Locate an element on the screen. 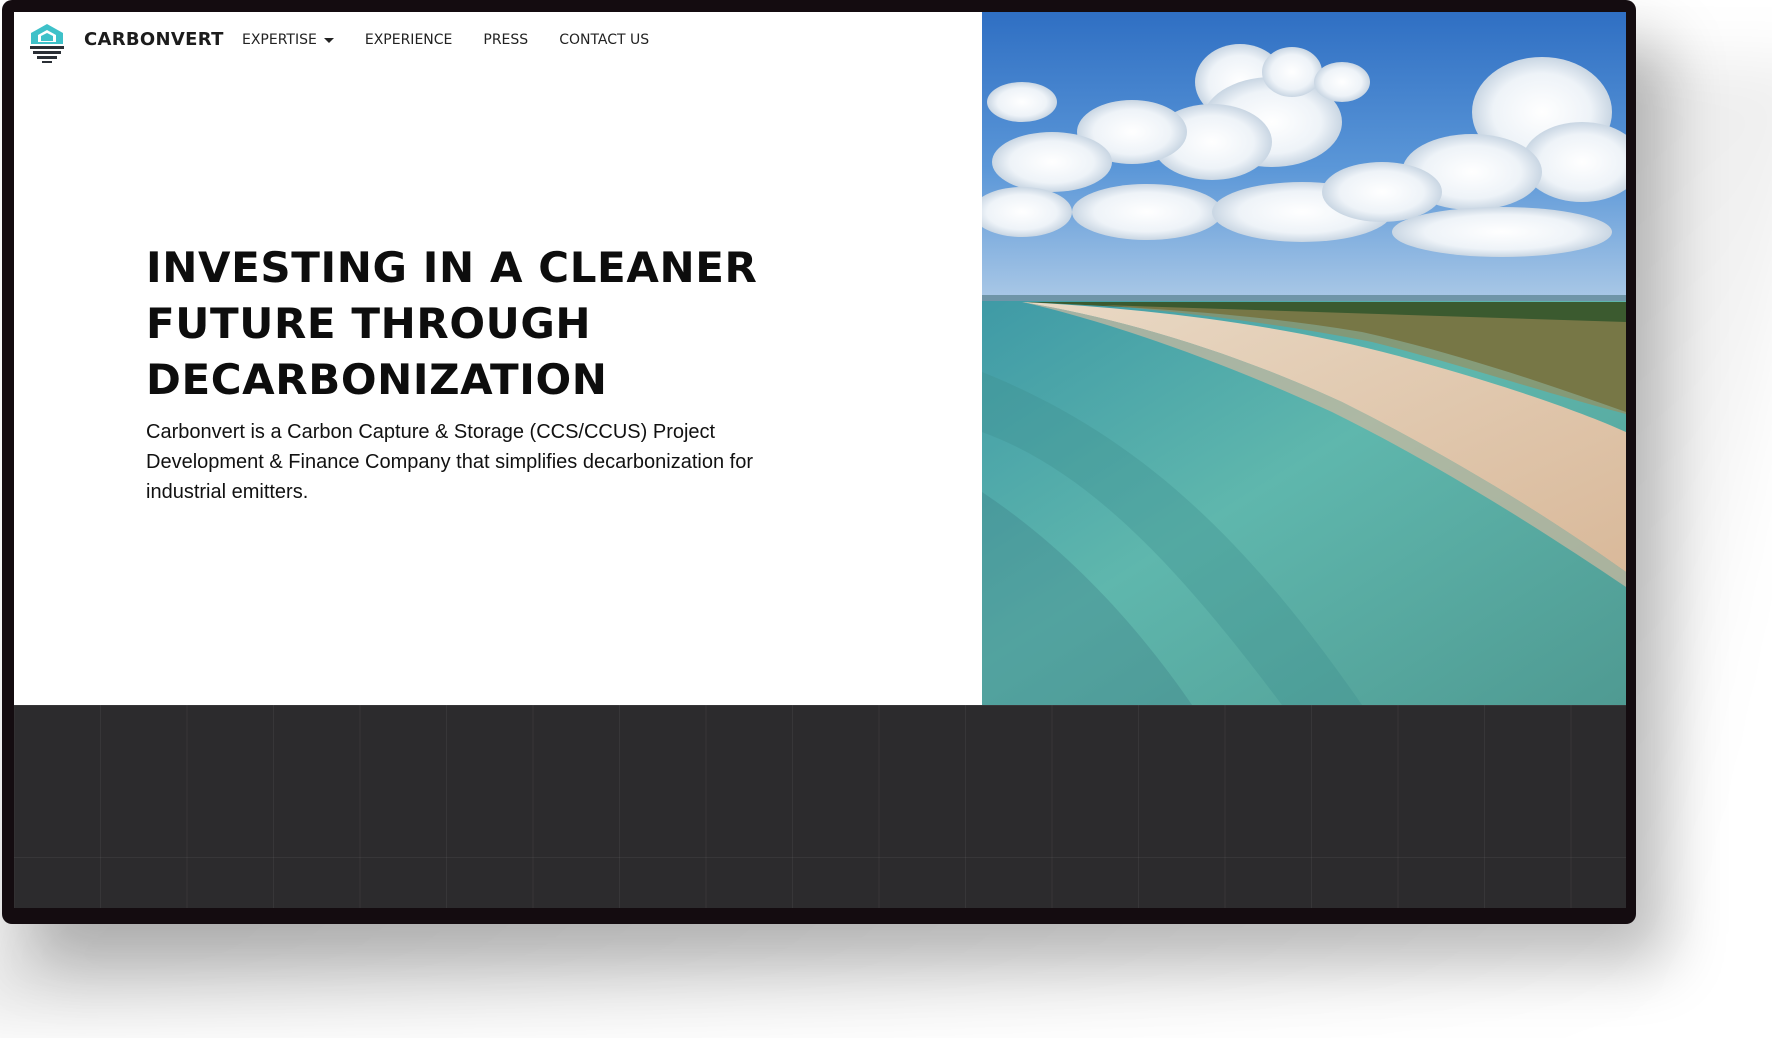 Image resolution: width=1772 pixels, height=1038 pixels. headline-line: INVESTING IN A CLEANER is located at coordinates (452, 267).